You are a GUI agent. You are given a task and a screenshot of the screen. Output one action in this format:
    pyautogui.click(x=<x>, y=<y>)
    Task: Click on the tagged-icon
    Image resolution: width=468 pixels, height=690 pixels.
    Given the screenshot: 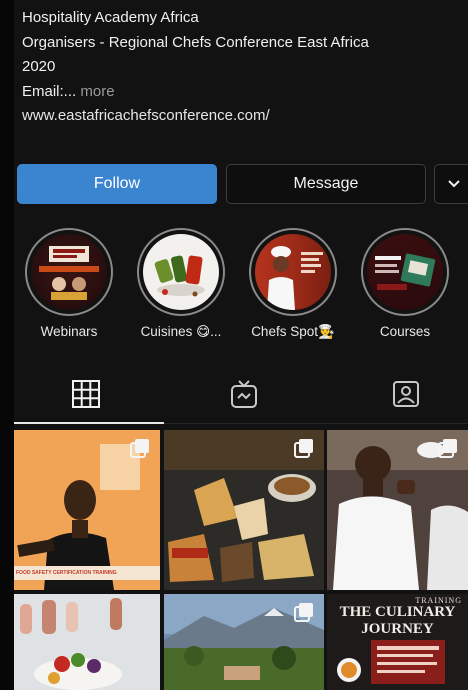 What is the action you would take?
    pyautogui.click(x=406, y=394)
    